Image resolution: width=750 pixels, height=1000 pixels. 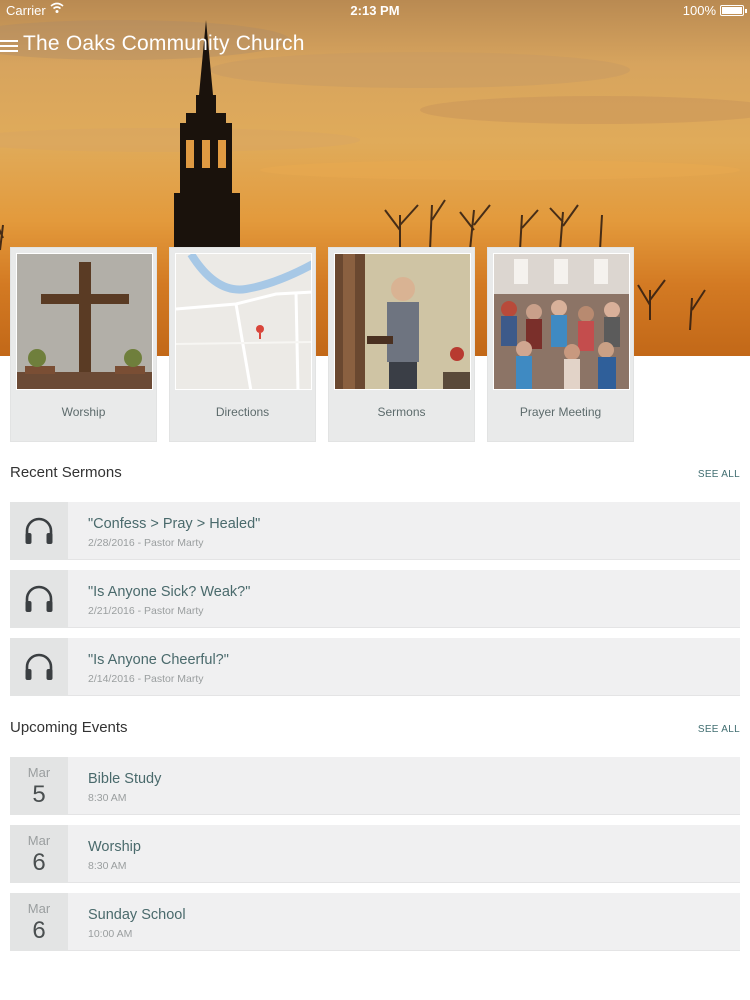 What do you see at coordinates (402, 321) in the screenshot?
I see `preacher-image` at bounding box center [402, 321].